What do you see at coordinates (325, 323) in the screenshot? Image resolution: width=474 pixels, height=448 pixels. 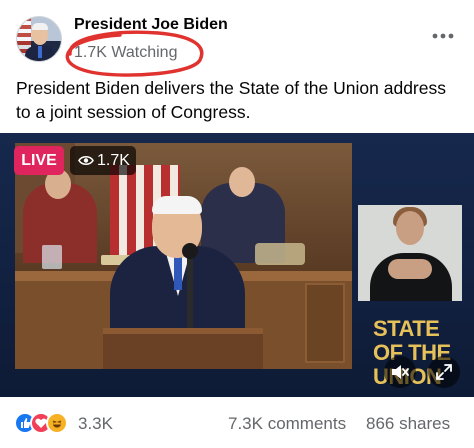 I see `desk-panel` at bounding box center [325, 323].